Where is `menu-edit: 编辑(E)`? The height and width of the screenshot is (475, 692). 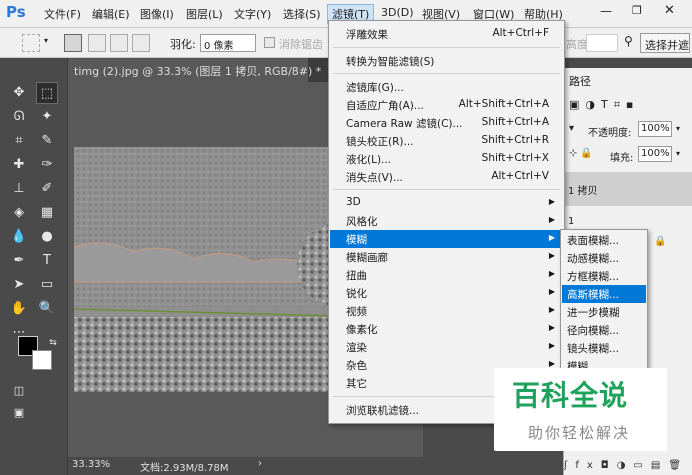 menu-edit: 编辑(E) is located at coordinates (111, 14).